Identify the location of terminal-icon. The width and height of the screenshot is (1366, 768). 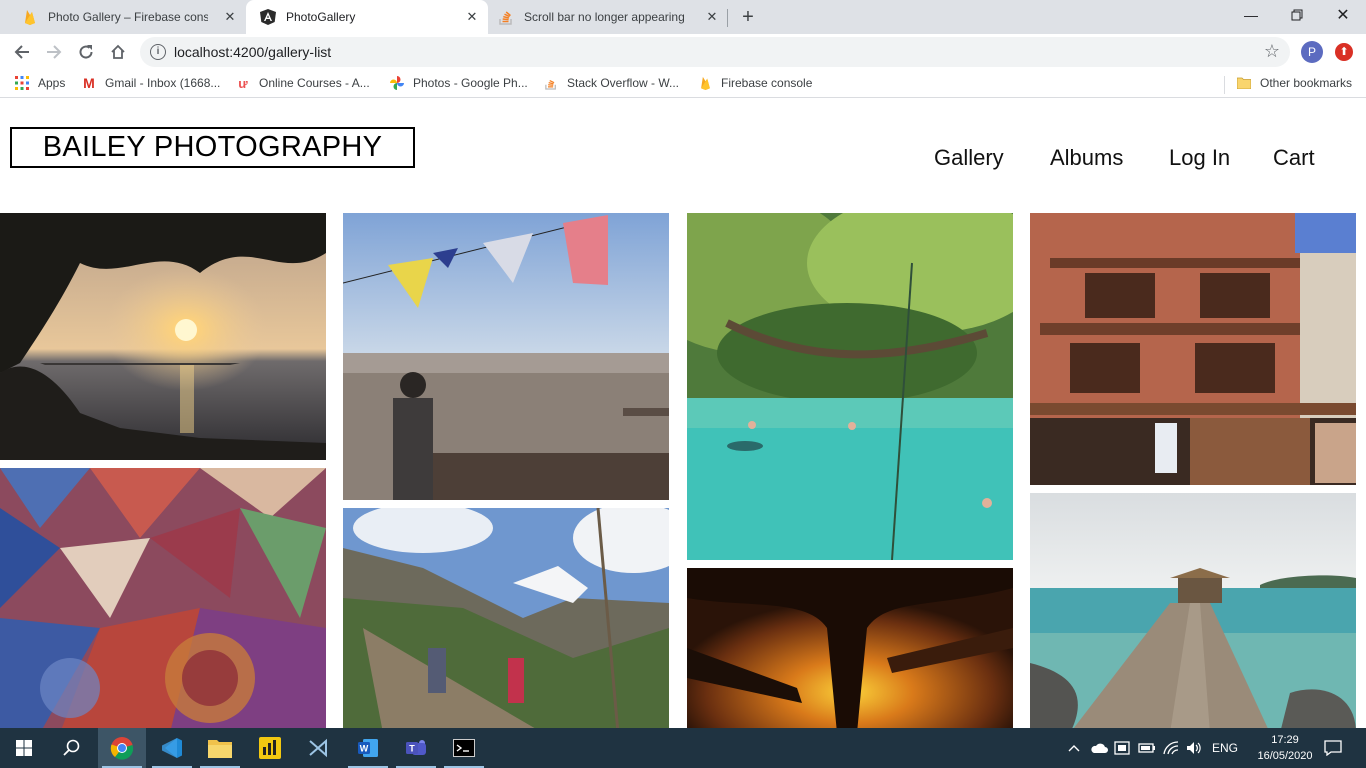
(464, 748).